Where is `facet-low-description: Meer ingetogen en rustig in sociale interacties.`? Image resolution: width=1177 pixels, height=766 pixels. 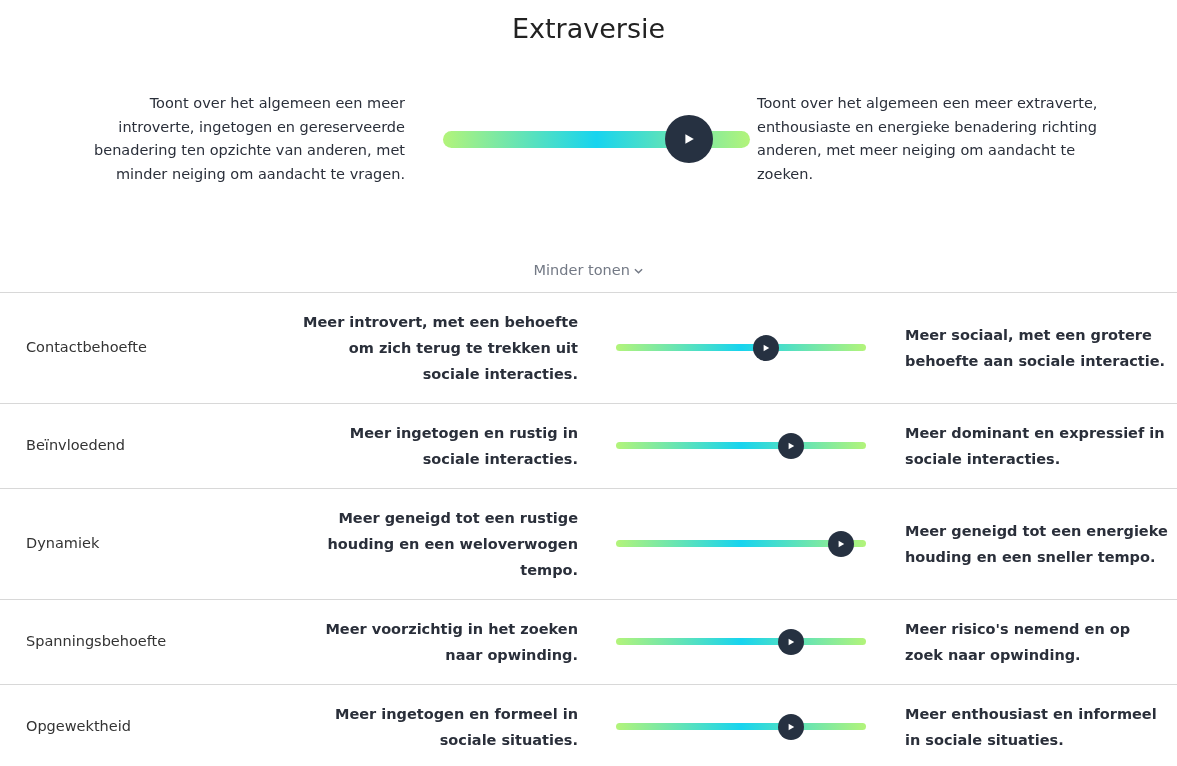 facet-low-description: Meer ingetogen en rustig in sociale interacties. is located at coordinates (463, 446).